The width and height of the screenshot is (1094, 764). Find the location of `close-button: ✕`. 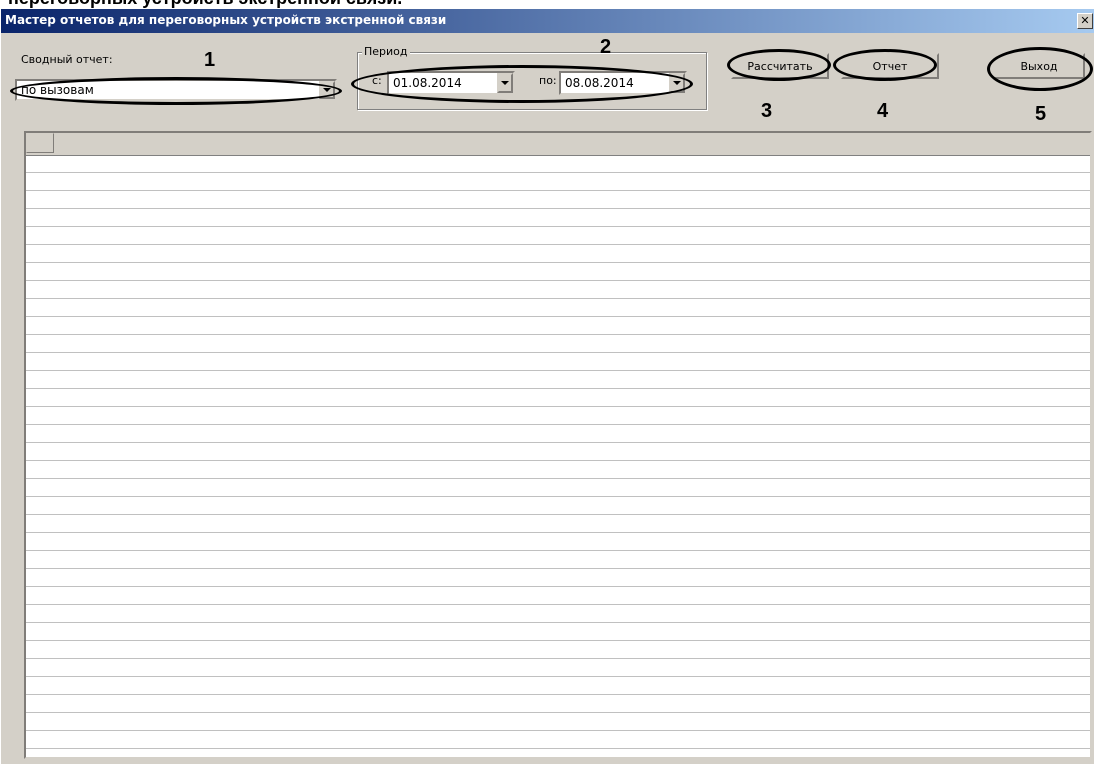

close-button: ✕ is located at coordinates (1085, 21).